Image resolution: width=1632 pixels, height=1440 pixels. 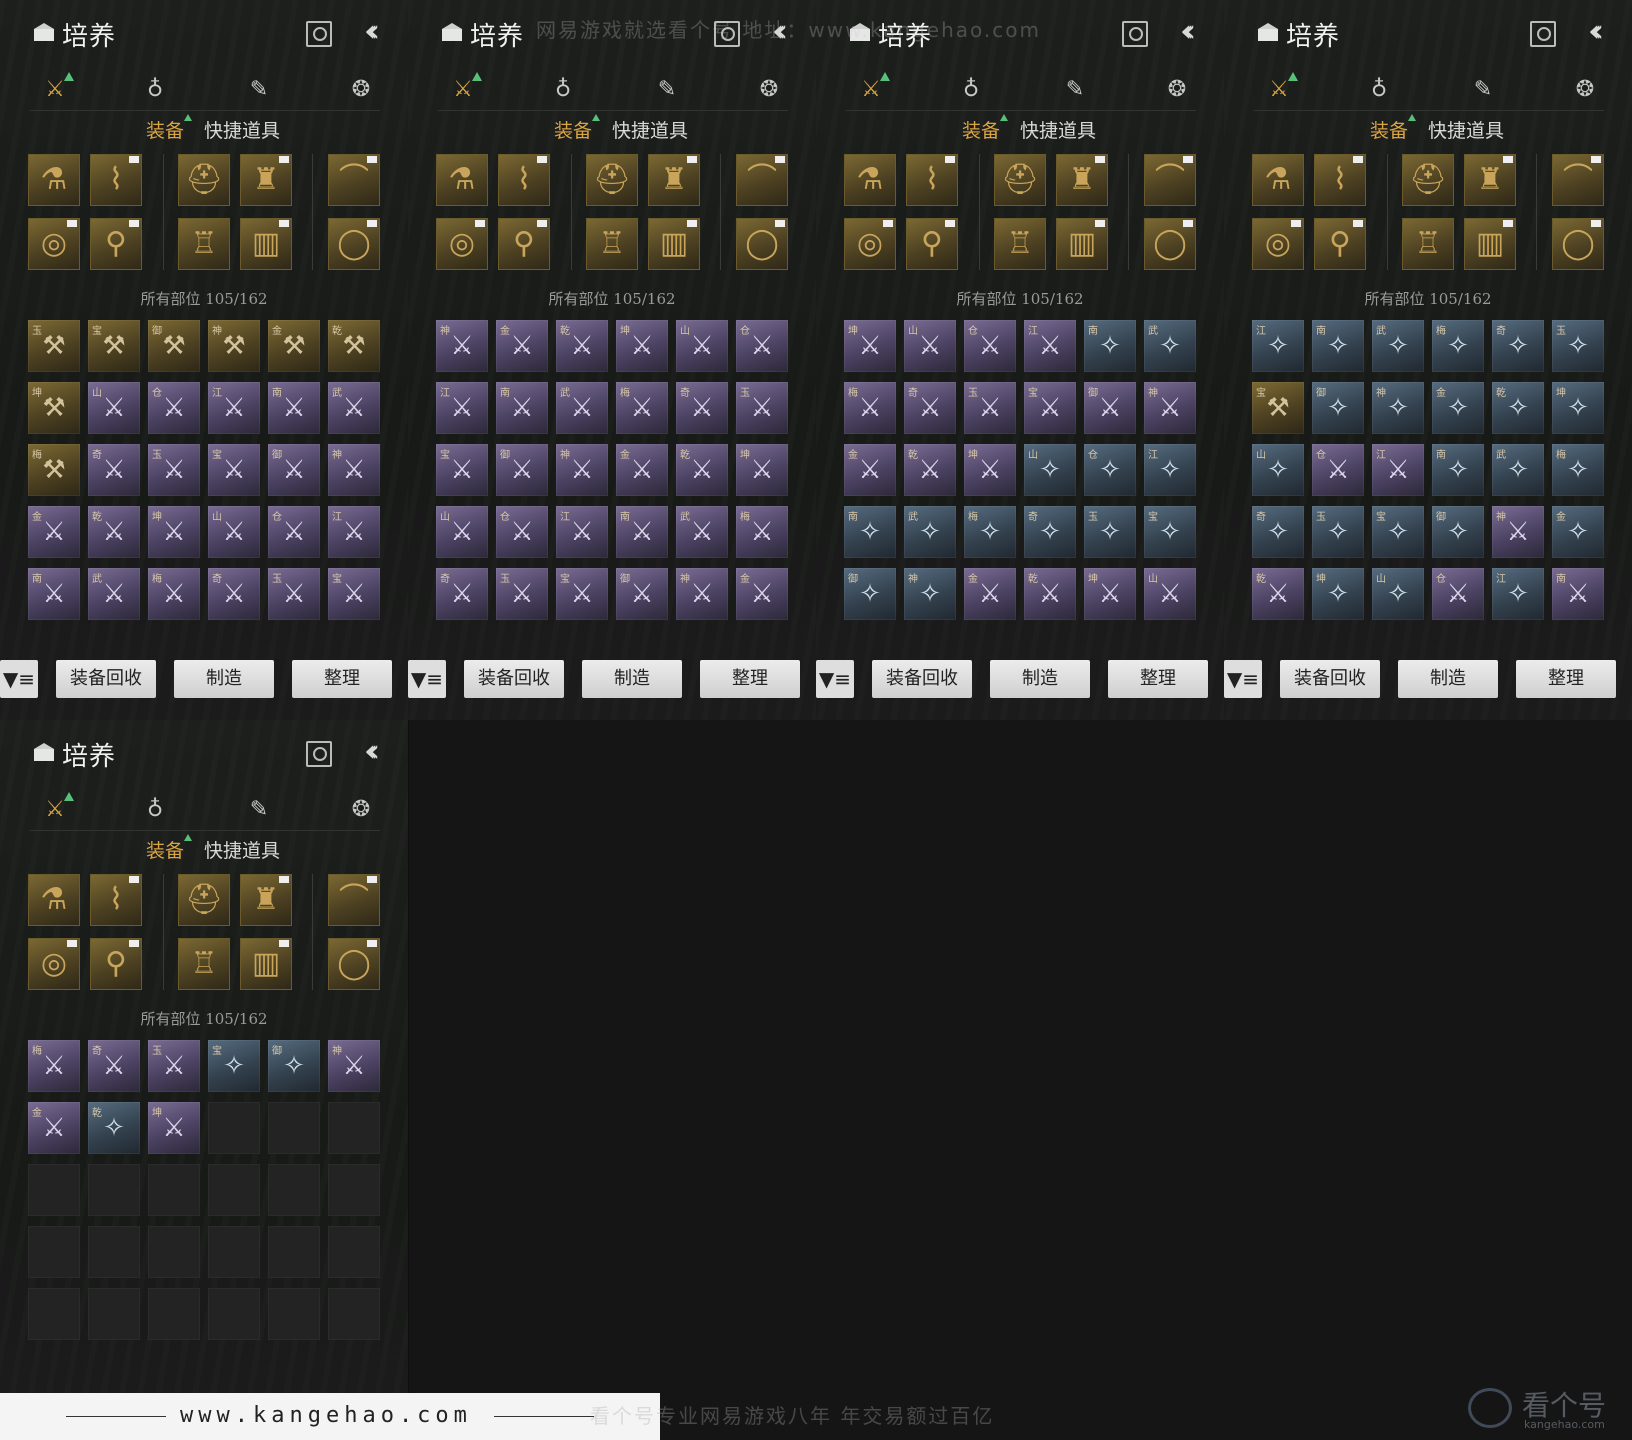 I want to click on inventory-slot: 玉 ⚔, so click(x=990, y=408).